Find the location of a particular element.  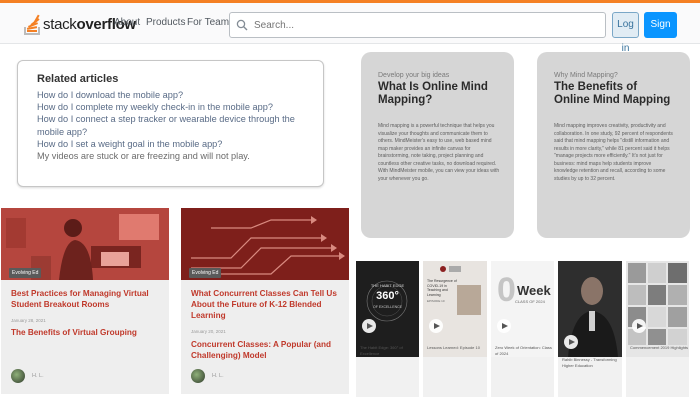

stack-icon is located at coordinates (32, 24).